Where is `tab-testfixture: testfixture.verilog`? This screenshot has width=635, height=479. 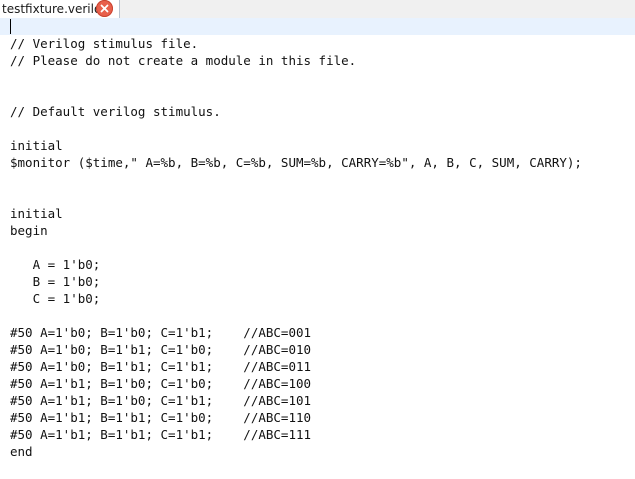
tab-testfixture: testfixture.verilog is located at coordinates (60, 9).